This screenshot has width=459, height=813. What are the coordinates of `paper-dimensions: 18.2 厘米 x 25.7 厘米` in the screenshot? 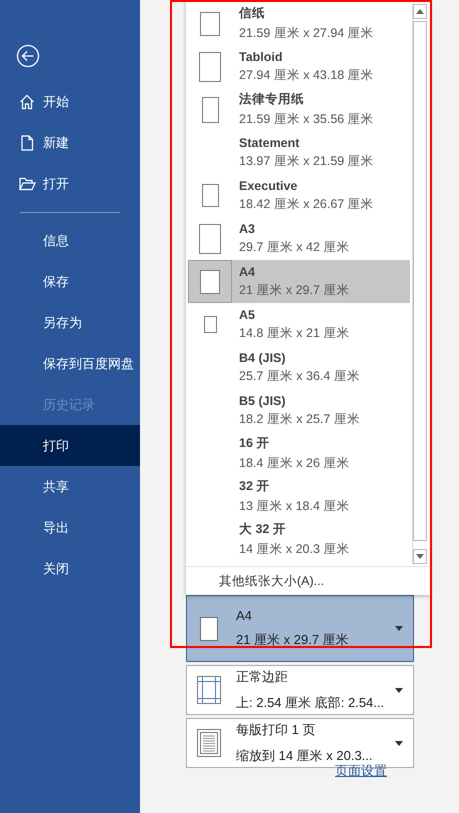 It's located at (299, 419).